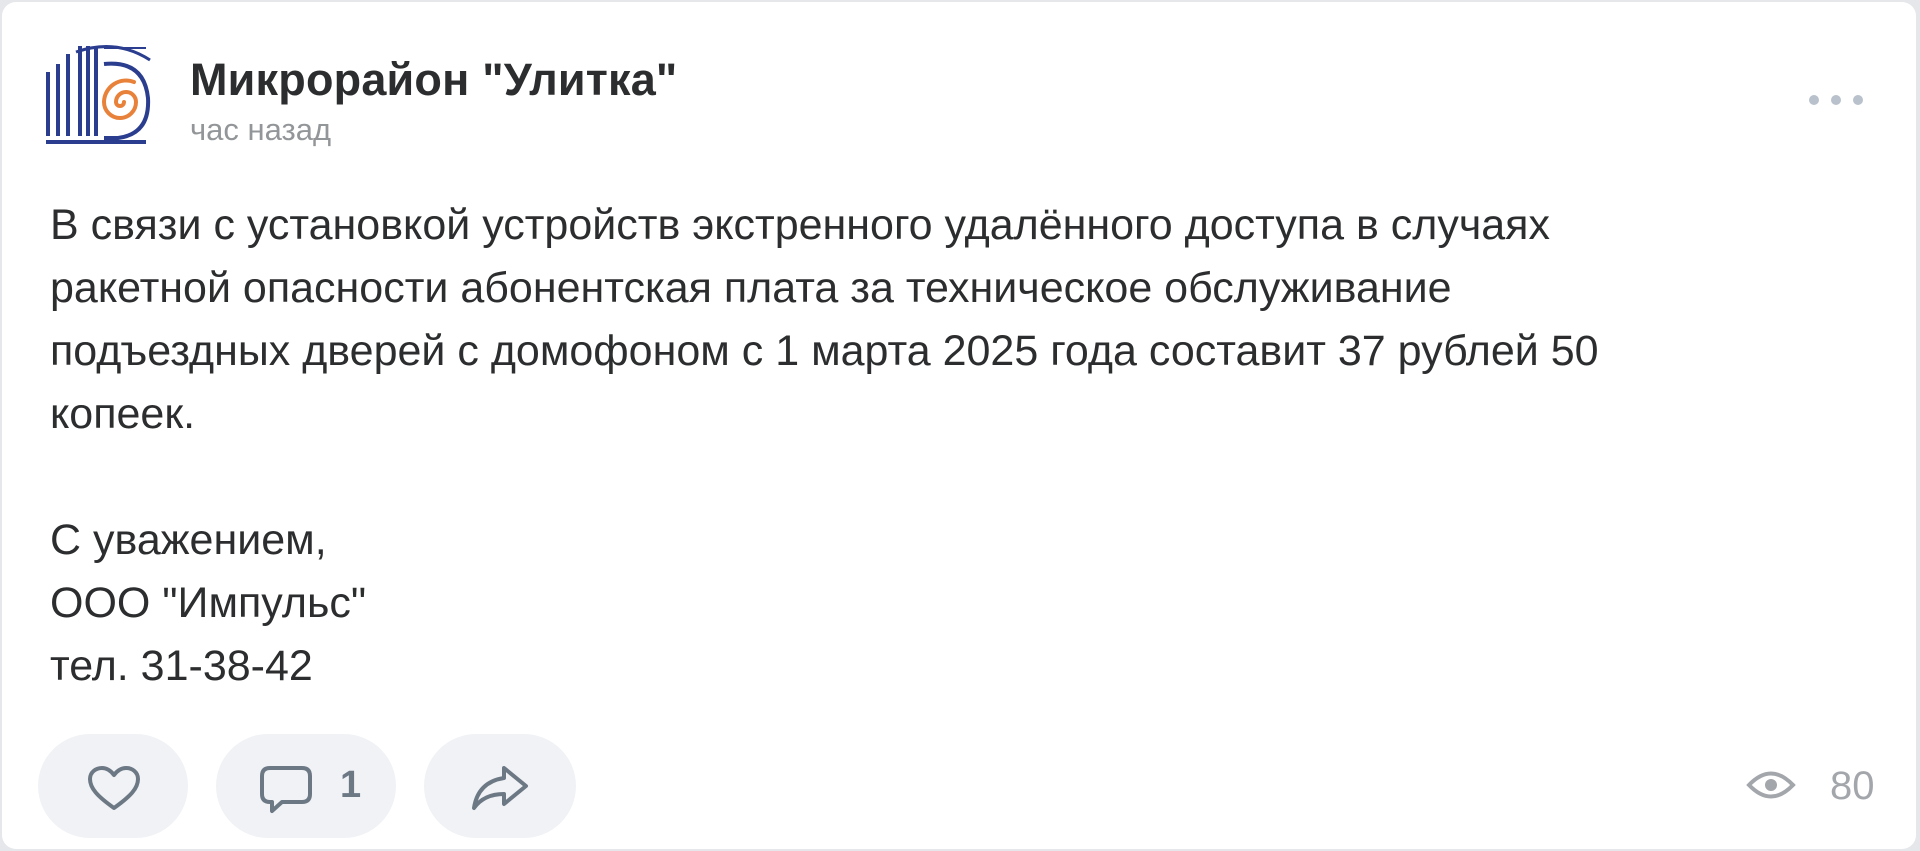 The width and height of the screenshot is (1920, 851). I want to click on post-text-line: копеек., so click(123, 414).